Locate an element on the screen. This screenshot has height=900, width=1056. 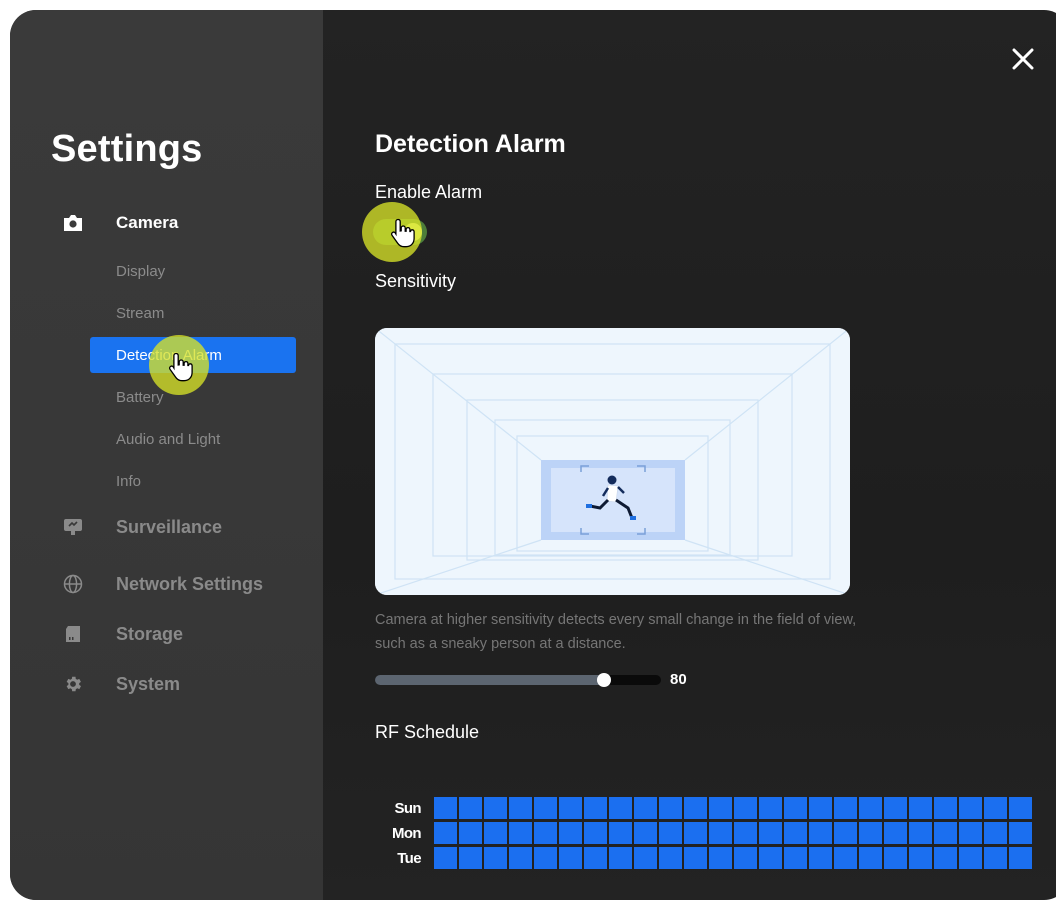
nav-section-camera: Camera is located at coordinates (166, 223).